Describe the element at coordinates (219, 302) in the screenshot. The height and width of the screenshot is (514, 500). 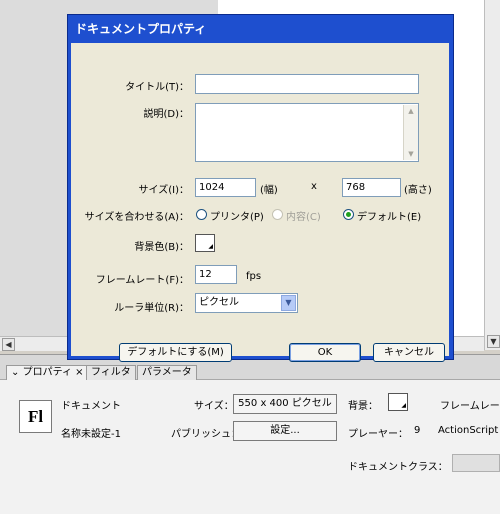
I see `ruler-units-value: ピクセル` at that location.